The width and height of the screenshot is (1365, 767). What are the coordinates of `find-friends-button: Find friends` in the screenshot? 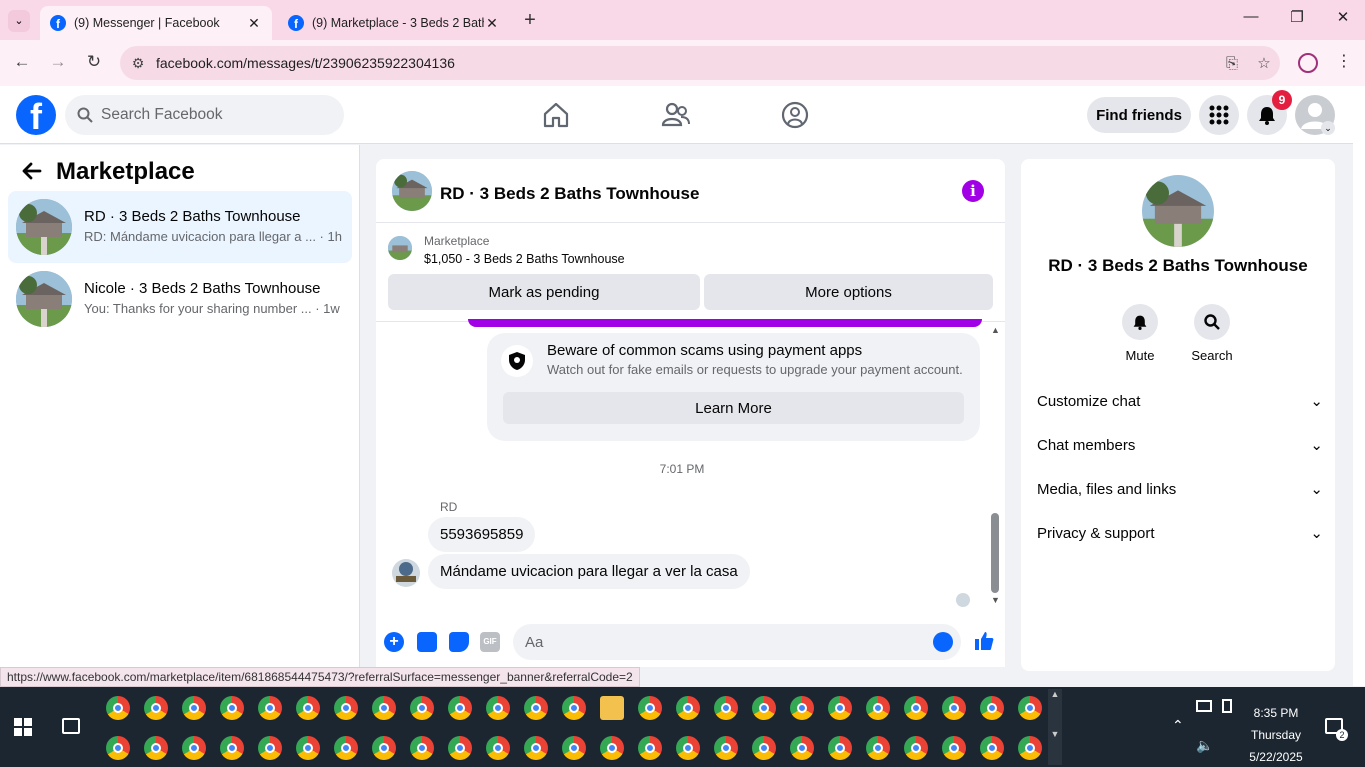 It's located at (1139, 115).